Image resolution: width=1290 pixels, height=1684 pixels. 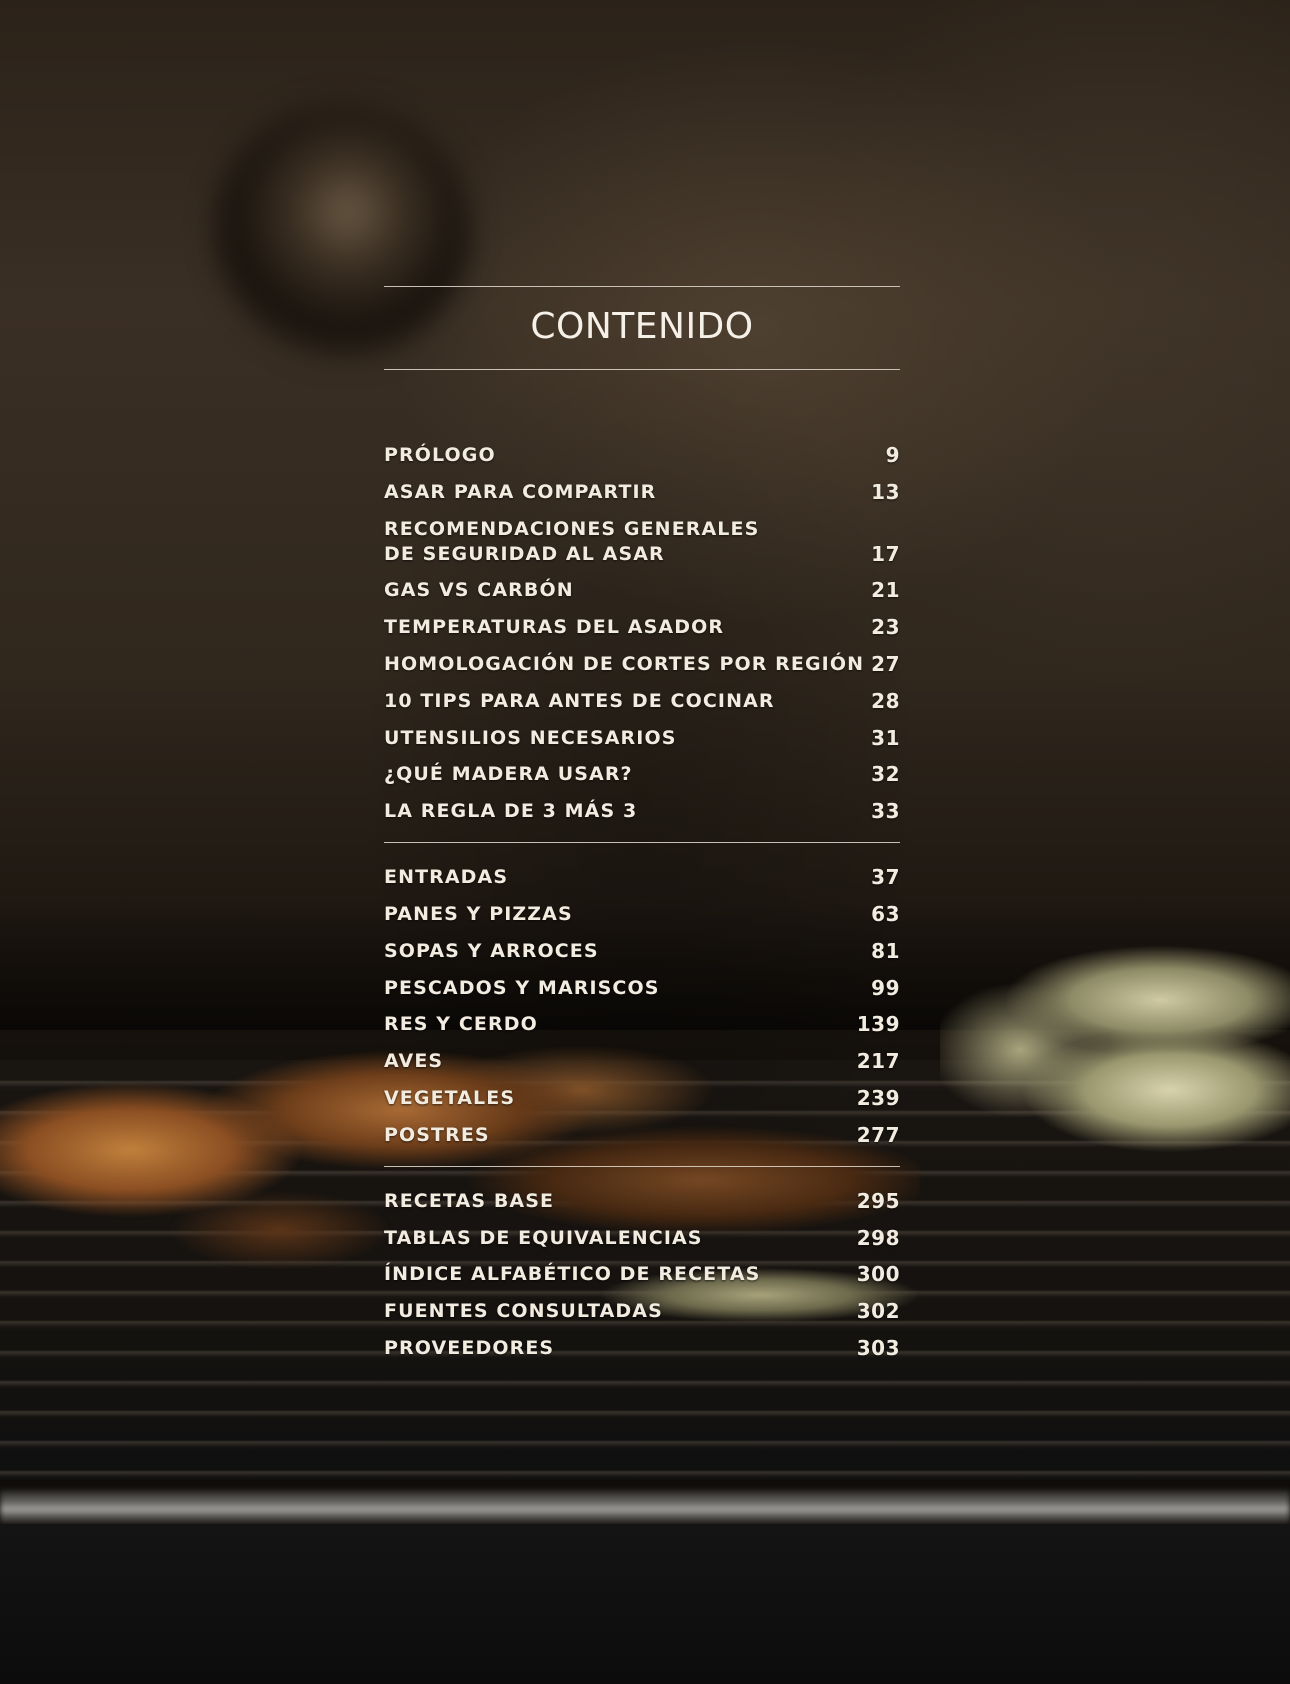 What do you see at coordinates (642, 1098) in the screenshot?
I see `toc-entry: VEGETALES 239` at bounding box center [642, 1098].